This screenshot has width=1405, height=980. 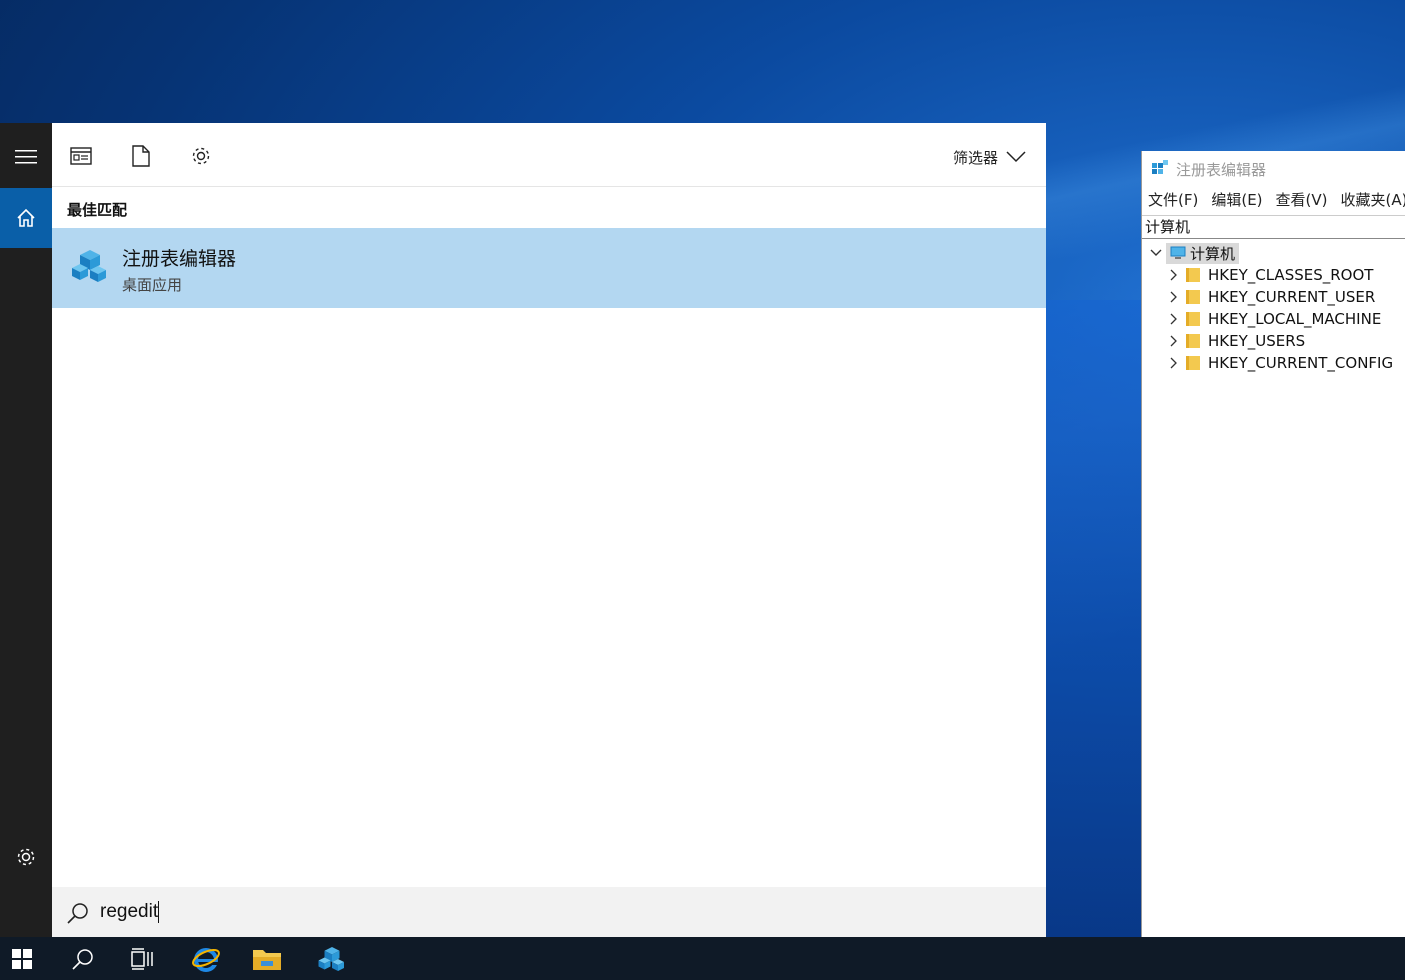 I want to click on menu-bar: 文件(F) 编辑(E) 查看(V) 收藏夹(A), so click(x=1273, y=201).